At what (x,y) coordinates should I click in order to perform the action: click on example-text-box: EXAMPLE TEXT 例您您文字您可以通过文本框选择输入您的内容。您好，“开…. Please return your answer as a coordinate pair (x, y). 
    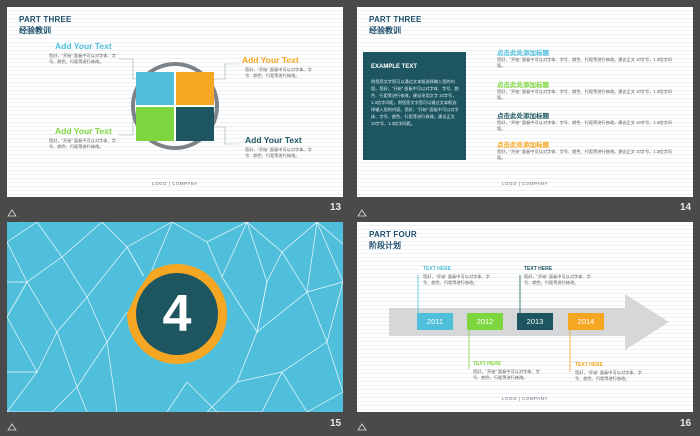
    Looking at the image, I should click on (414, 106).